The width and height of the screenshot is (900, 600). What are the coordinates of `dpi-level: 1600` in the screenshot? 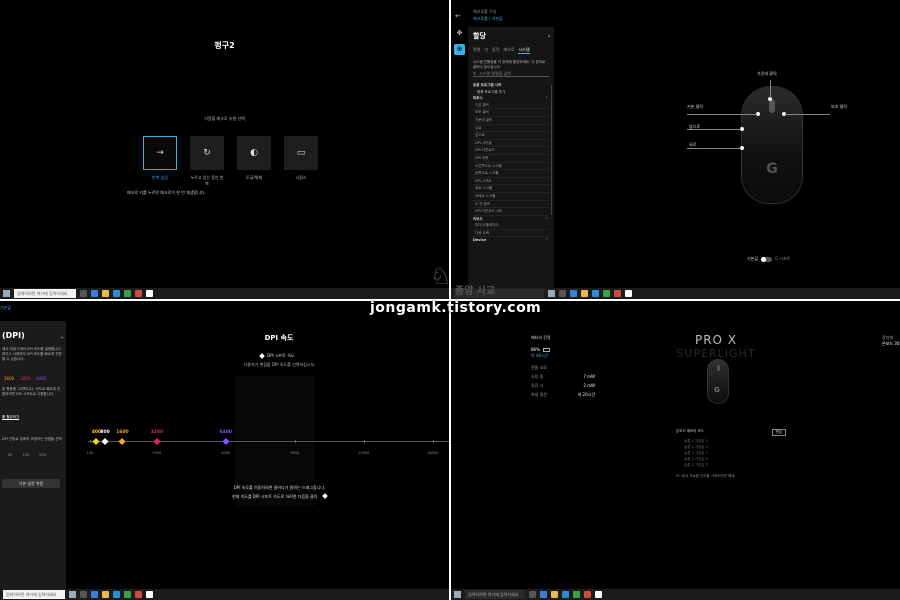 It's located at (9, 378).